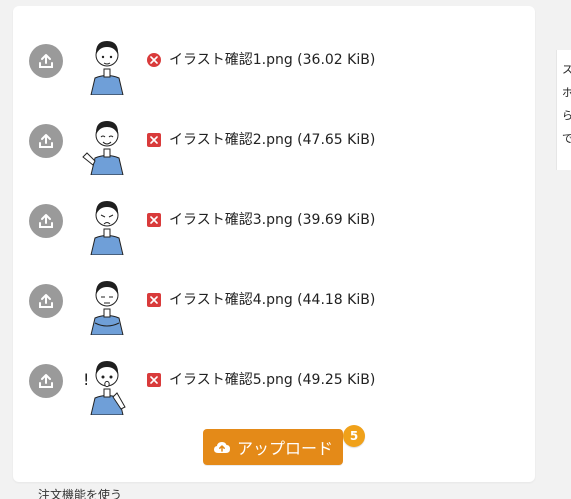 The width and height of the screenshot is (571, 499). Describe the element at coordinates (284, 448) in the screenshot. I see `upload-button-label: アップロード` at that location.